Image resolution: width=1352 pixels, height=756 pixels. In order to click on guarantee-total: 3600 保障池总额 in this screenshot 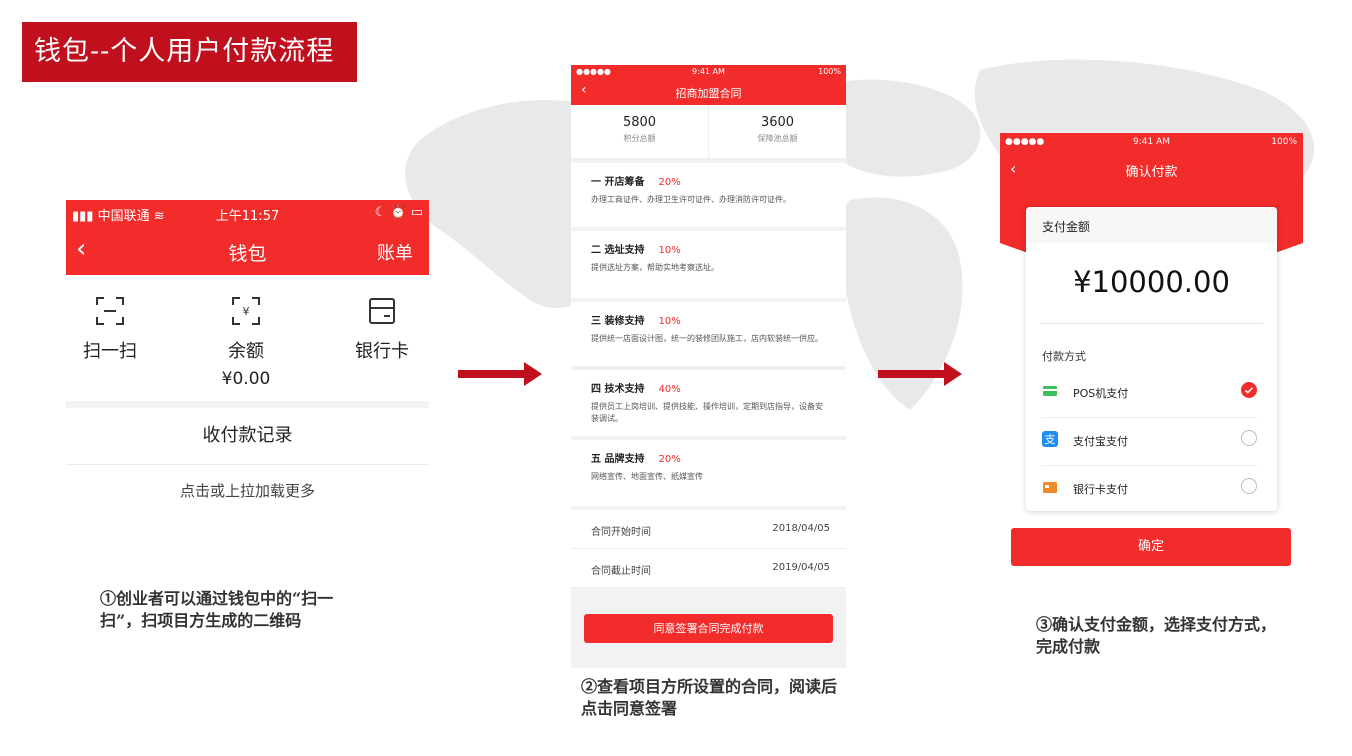, I will do `click(777, 129)`.